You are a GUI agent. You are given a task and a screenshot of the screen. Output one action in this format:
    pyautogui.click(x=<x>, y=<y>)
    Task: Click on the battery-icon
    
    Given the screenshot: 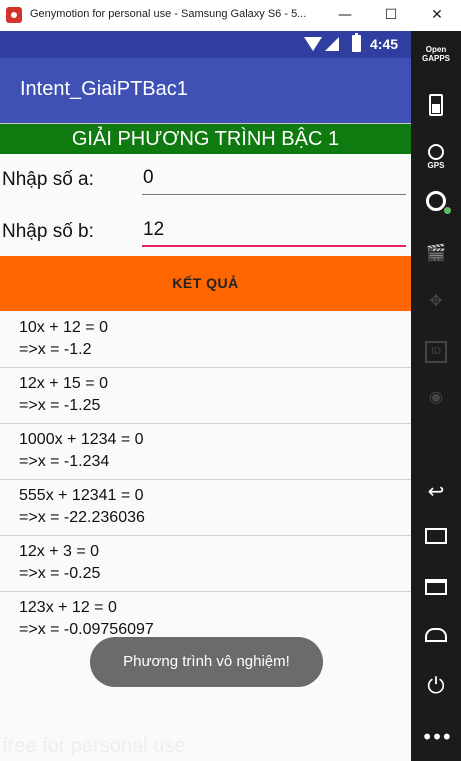 What is the action you would take?
    pyautogui.click(x=436, y=106)
    